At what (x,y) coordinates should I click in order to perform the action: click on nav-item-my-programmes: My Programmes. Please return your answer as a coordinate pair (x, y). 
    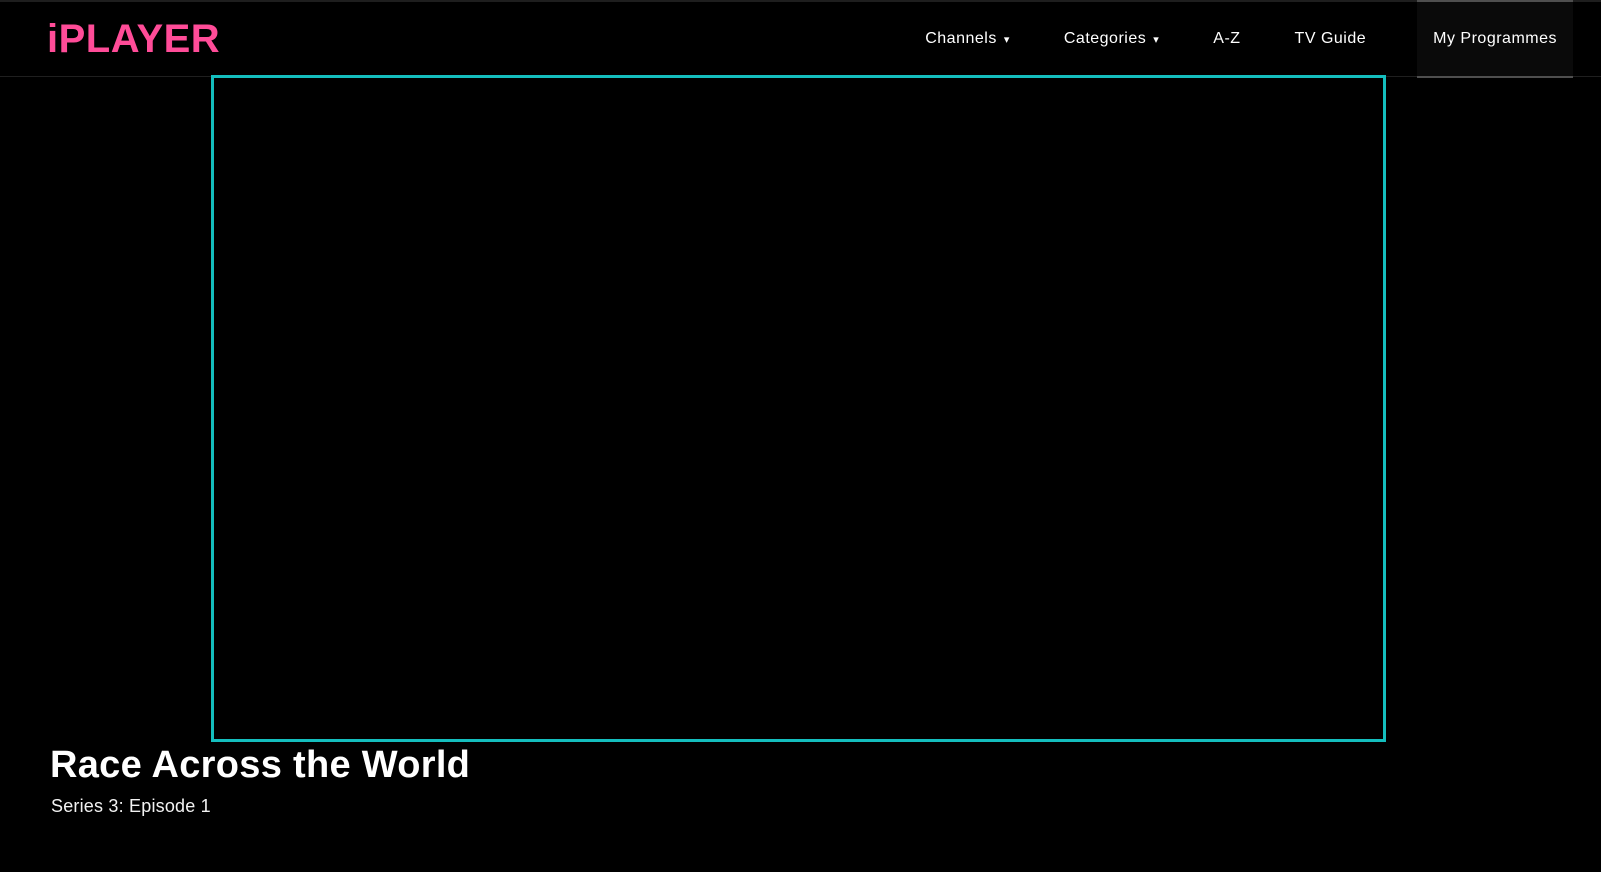
    Looking at the image, I should click on (1495, 39).